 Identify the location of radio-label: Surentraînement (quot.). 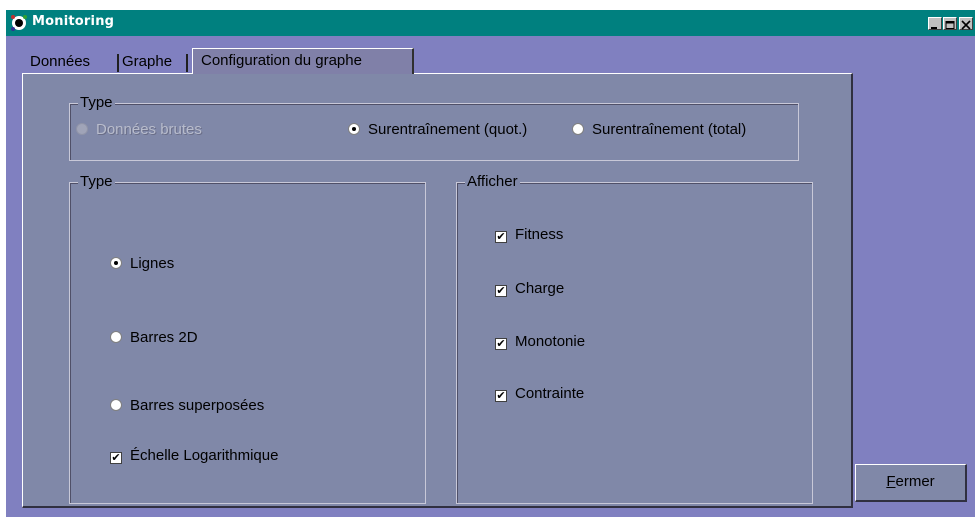
(448, 129).